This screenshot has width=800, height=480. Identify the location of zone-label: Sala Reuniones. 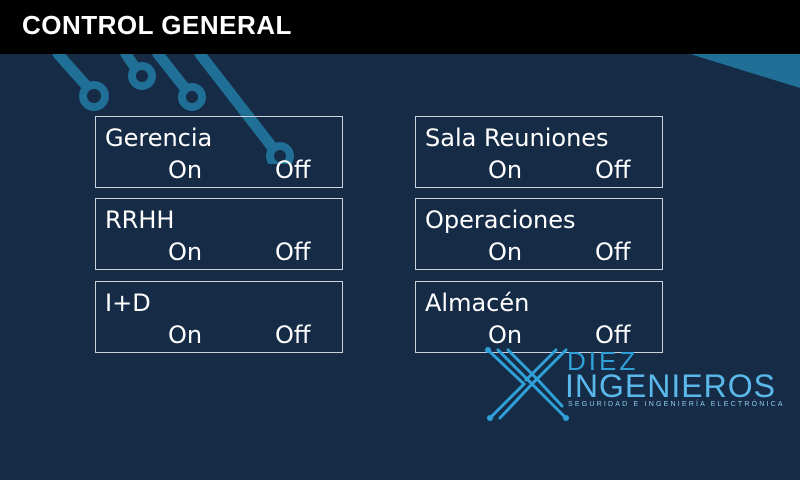
(517, 138).